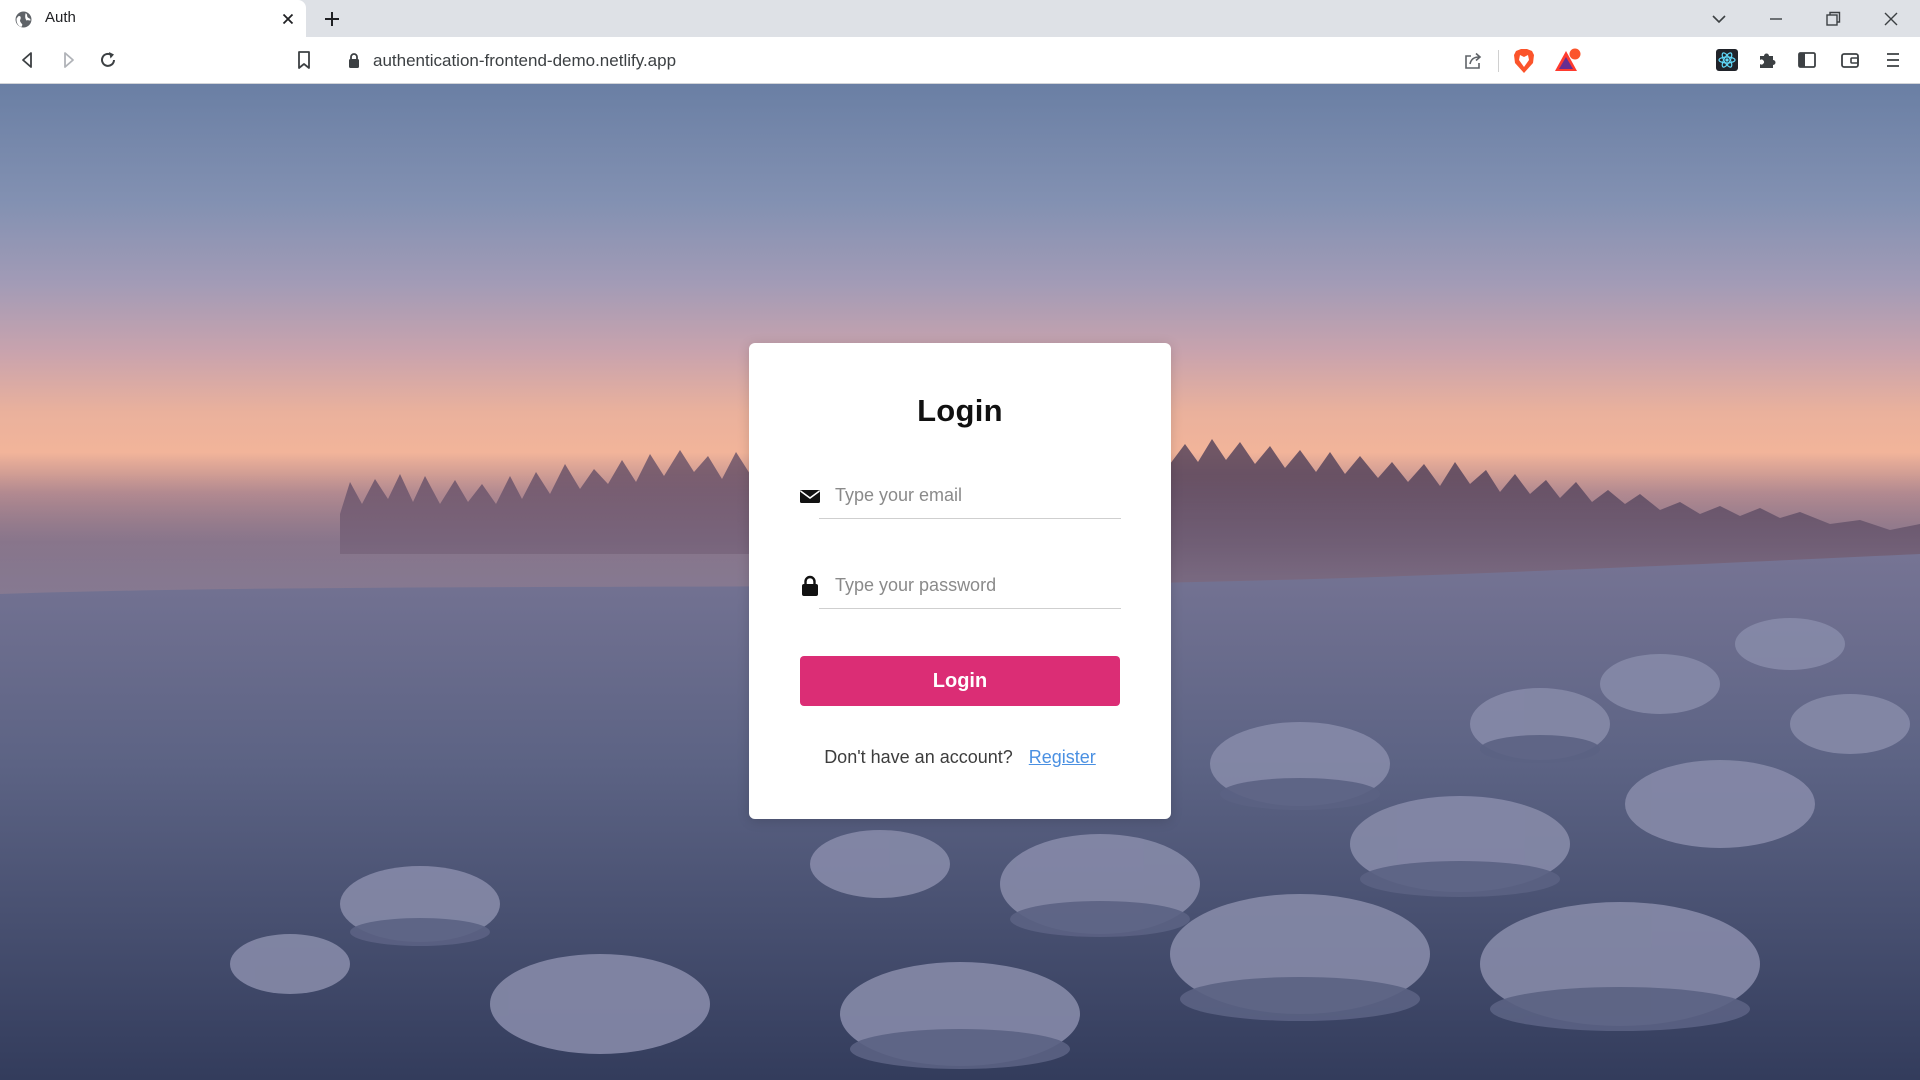  What do you see at coordinates (1719, 19) in the screenshot?
I see `tab-search-chevron-icon` at bounding box center [1719, 19].